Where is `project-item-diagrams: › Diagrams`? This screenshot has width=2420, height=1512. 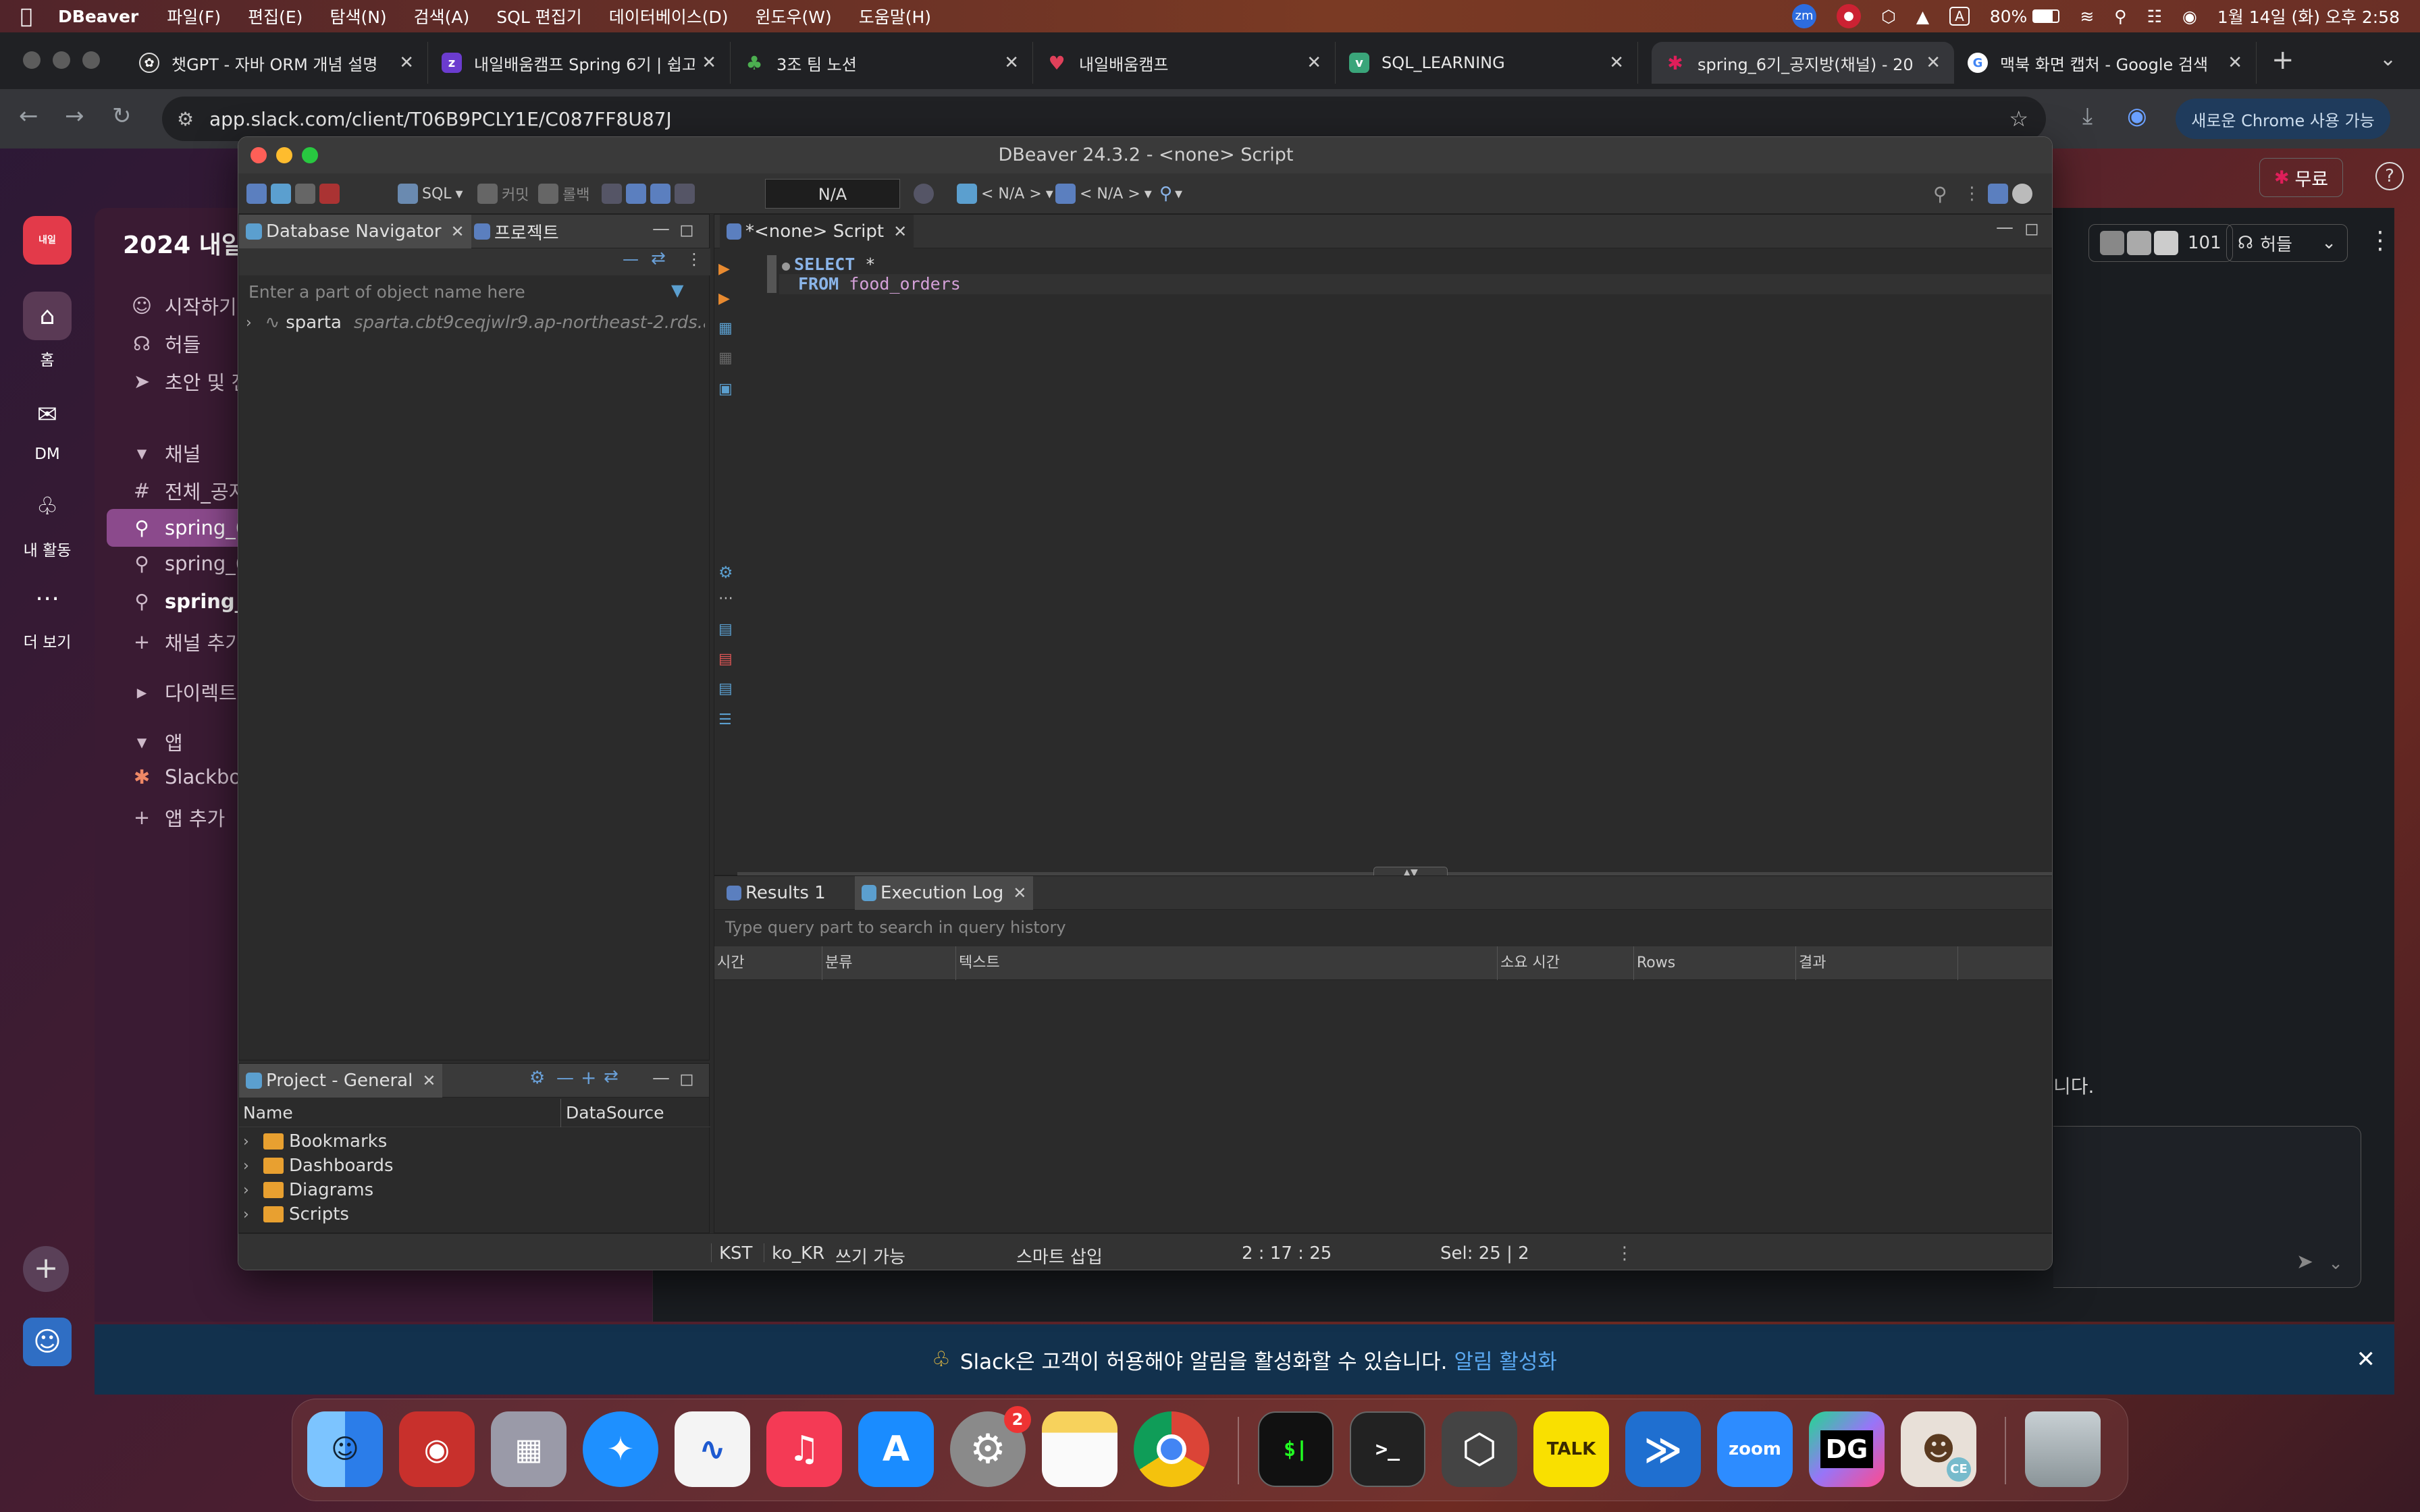
project-item-diagrams: › Diagrams is located at coordinates (308, 1190).